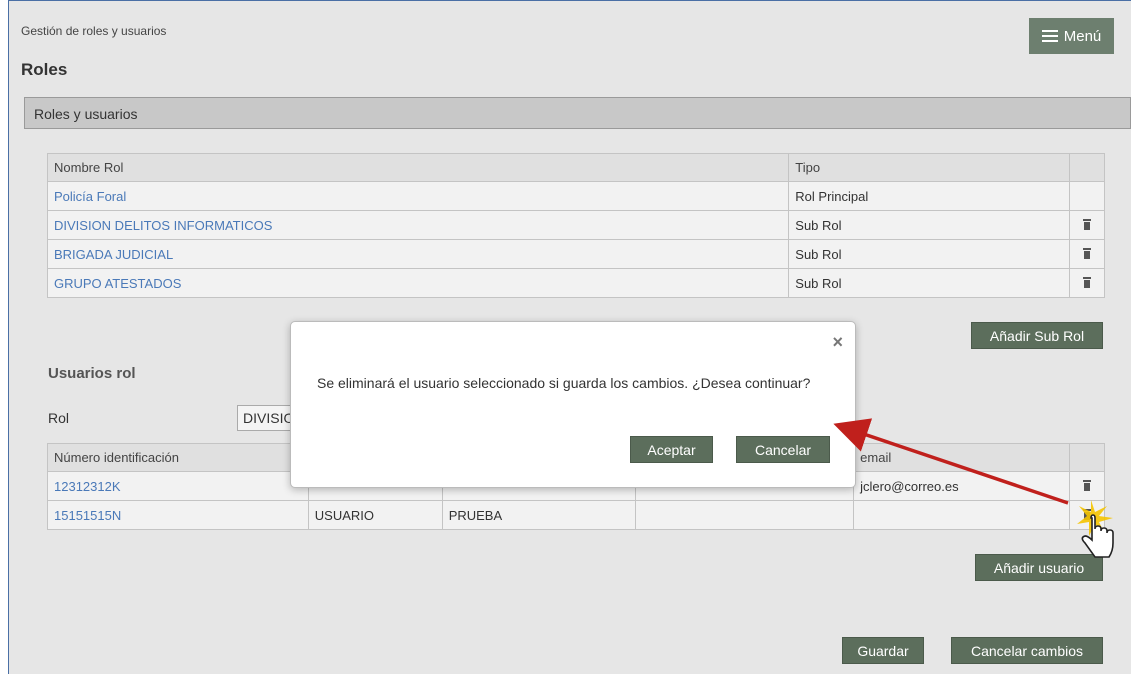 The height and width of the screenshot is (674, 1131). Describe the element at coordinates (745, 515) in the screenshot. I see `user-cell` at that location.